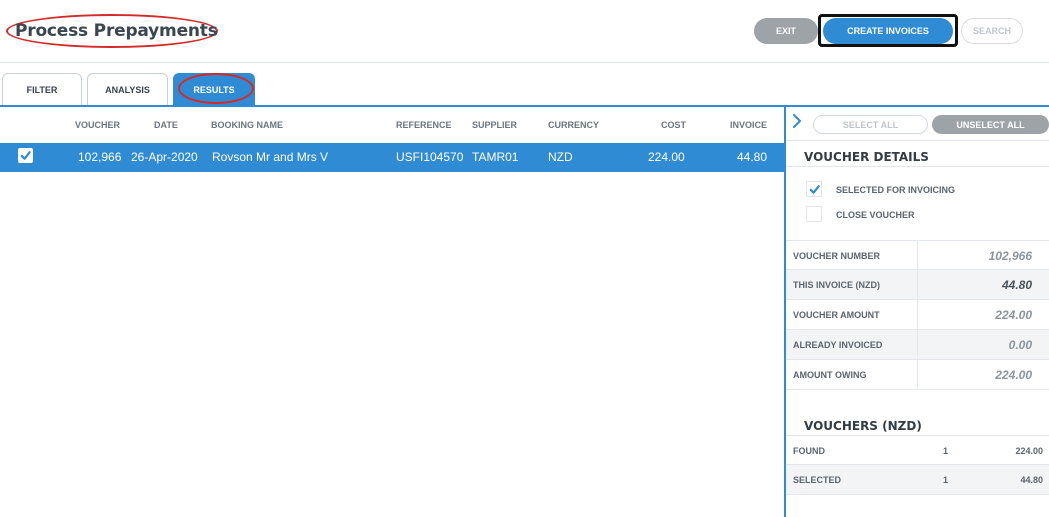  Describe the element at coordinates (875, 215) in the screenshot. I see `close-voucher-label: CLOSE VOUCHER` at that location.